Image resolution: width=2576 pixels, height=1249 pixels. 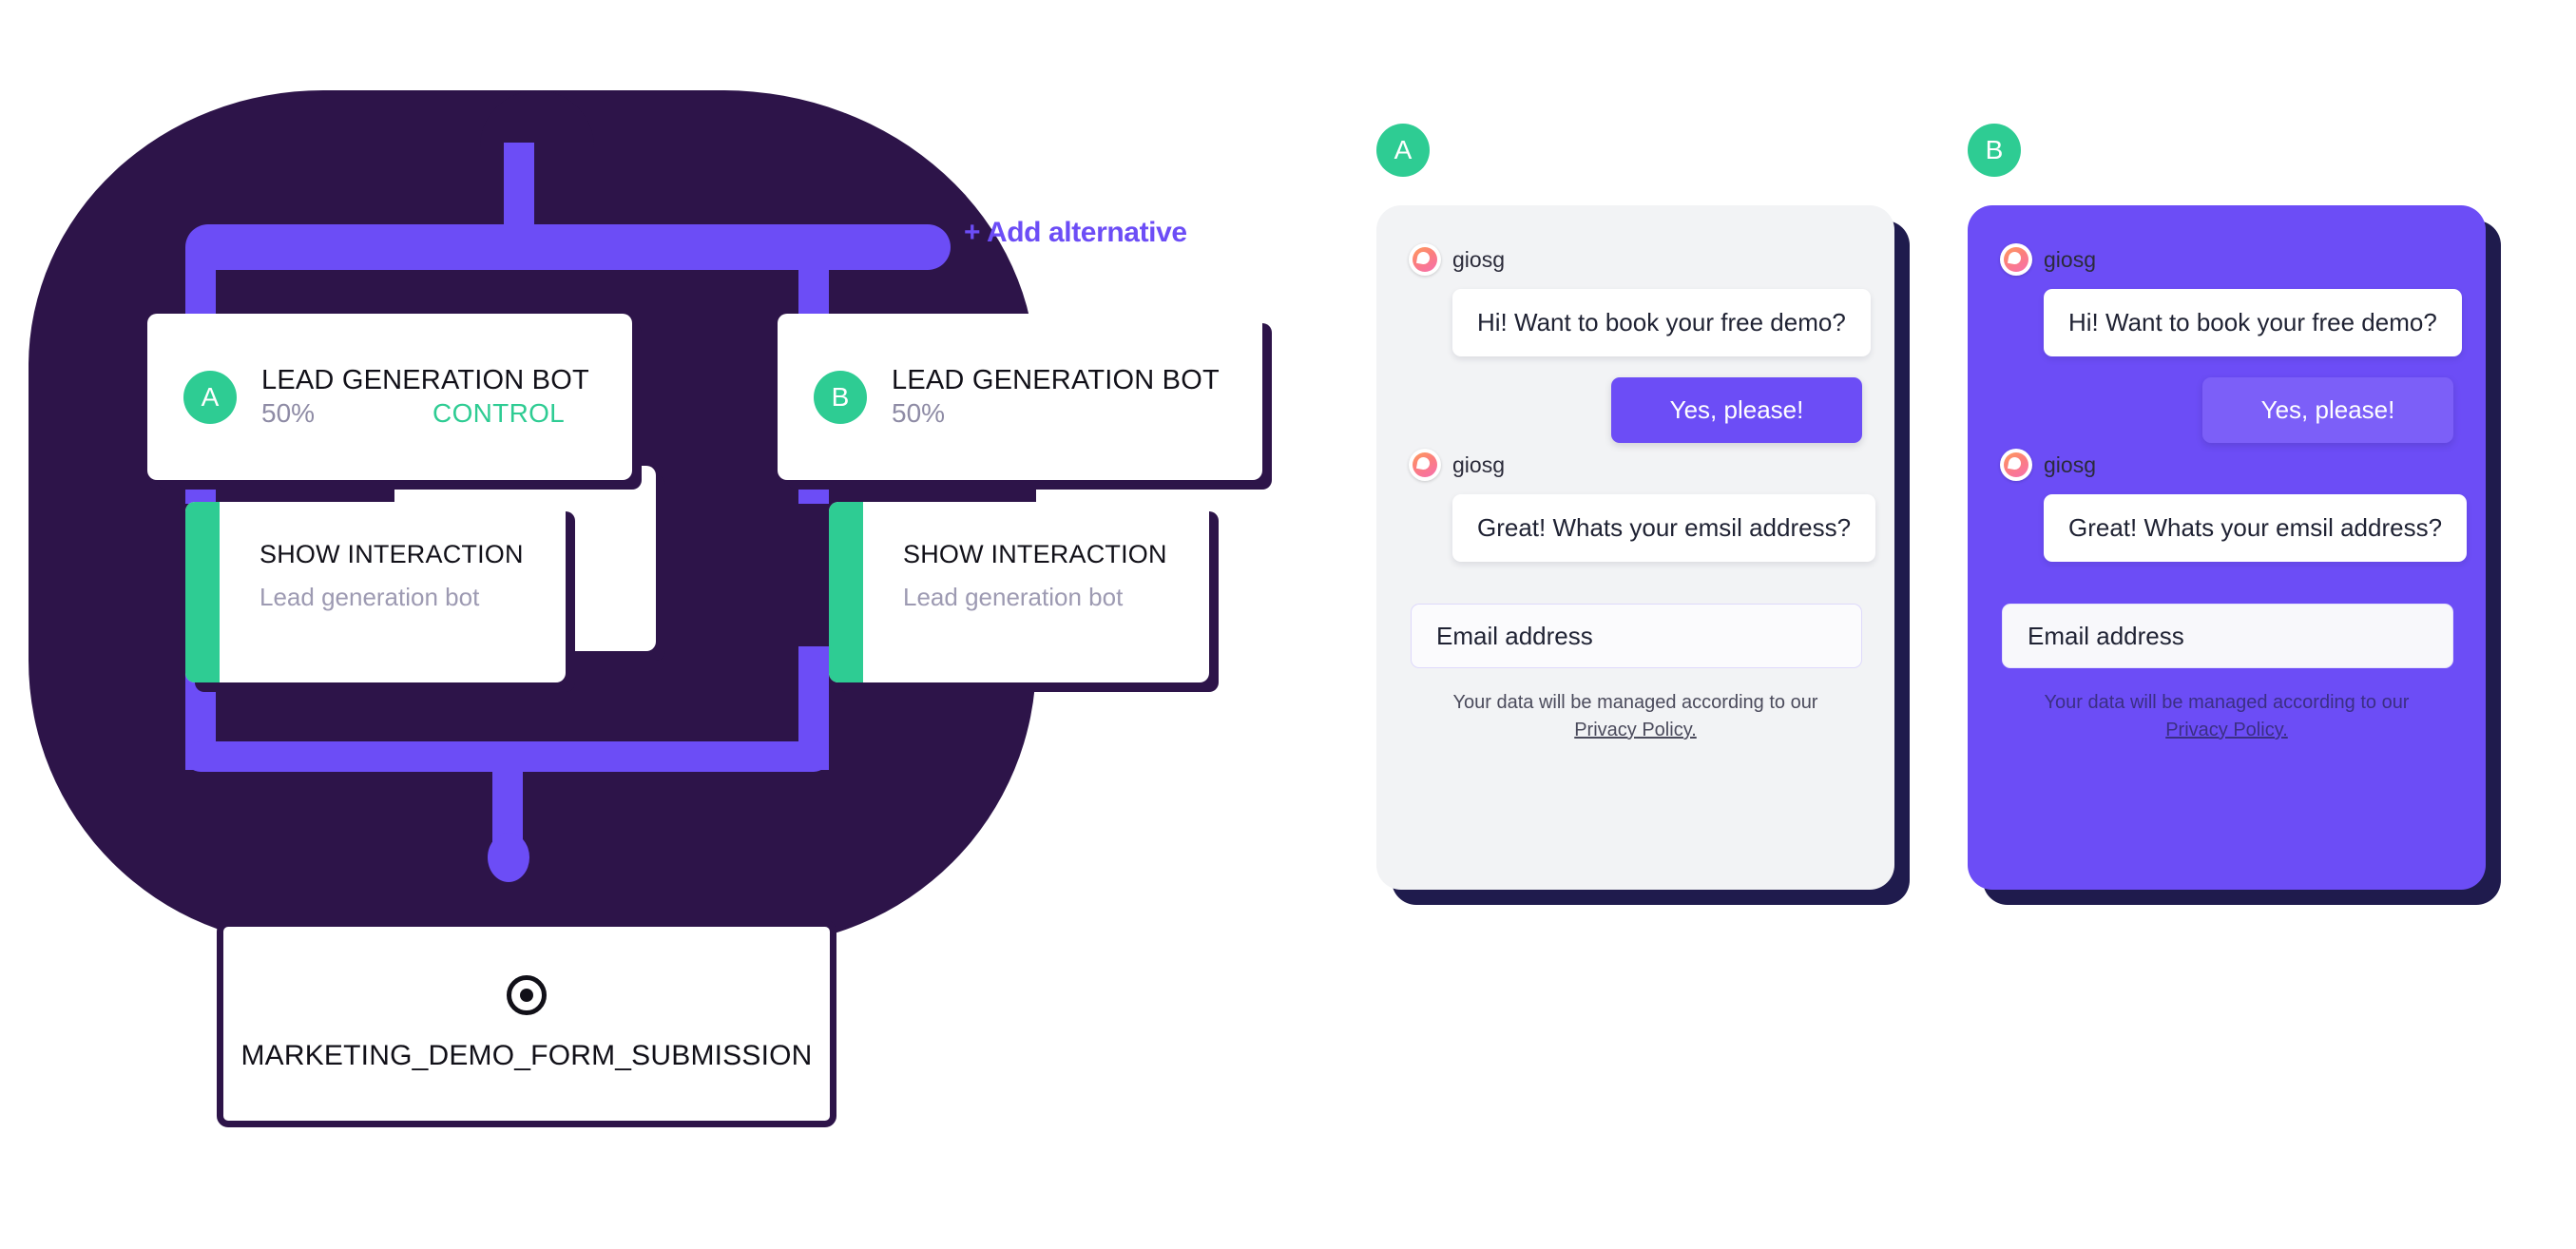 What do you see at coordinates (509, 857) in the screenshot?
I see `connector-end-dot` at bounding box center [509, 857].